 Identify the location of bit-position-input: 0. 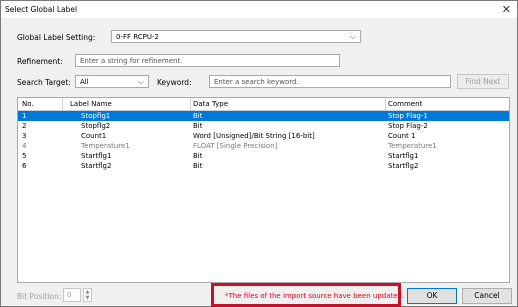
(72, 295).